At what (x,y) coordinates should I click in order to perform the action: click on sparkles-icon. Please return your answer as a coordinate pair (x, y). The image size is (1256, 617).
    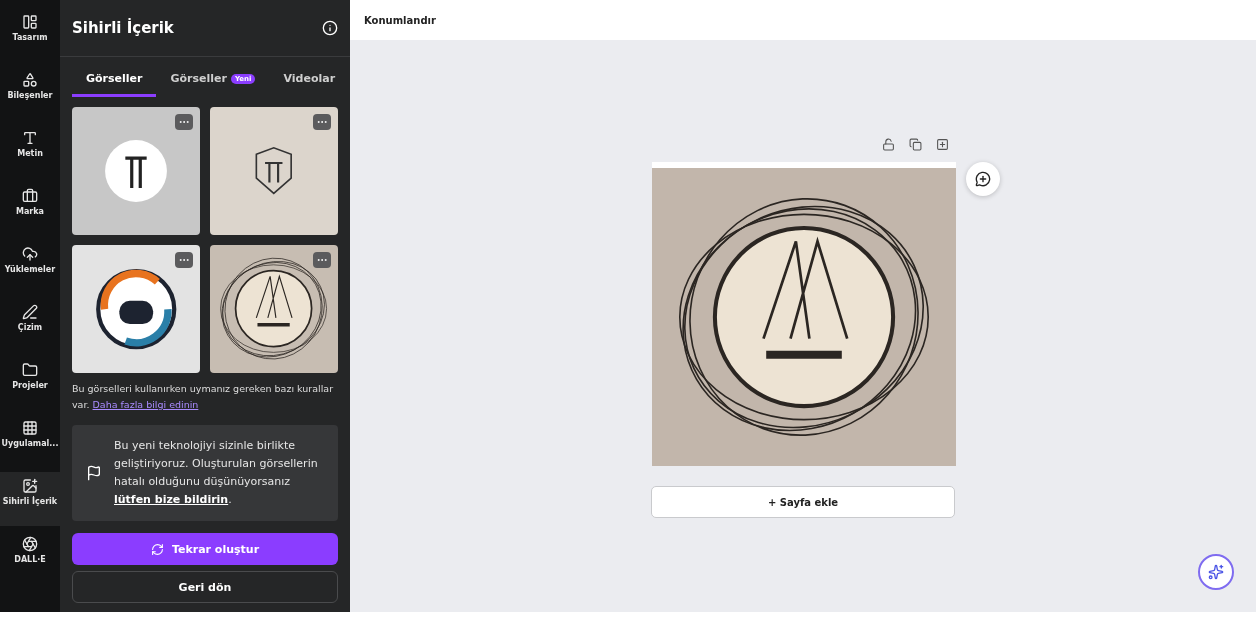
    Looking at the image, I should click on (1216, 572).